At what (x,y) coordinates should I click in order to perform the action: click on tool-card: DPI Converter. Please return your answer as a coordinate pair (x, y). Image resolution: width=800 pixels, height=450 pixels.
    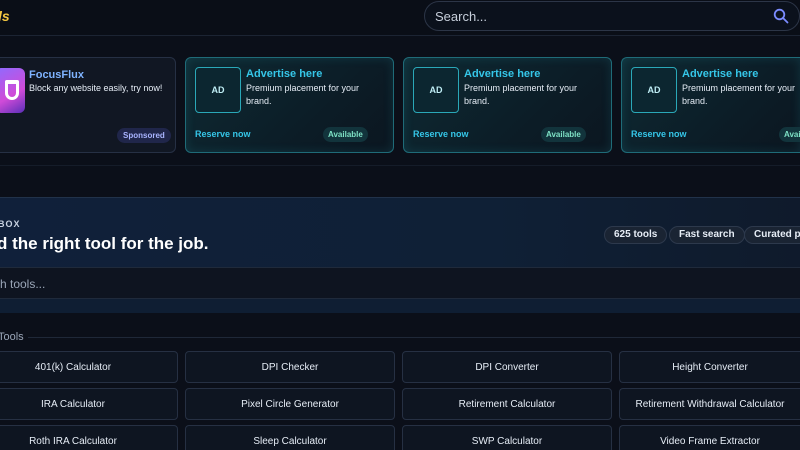
    Looking at the image, I should click on (507, 367).